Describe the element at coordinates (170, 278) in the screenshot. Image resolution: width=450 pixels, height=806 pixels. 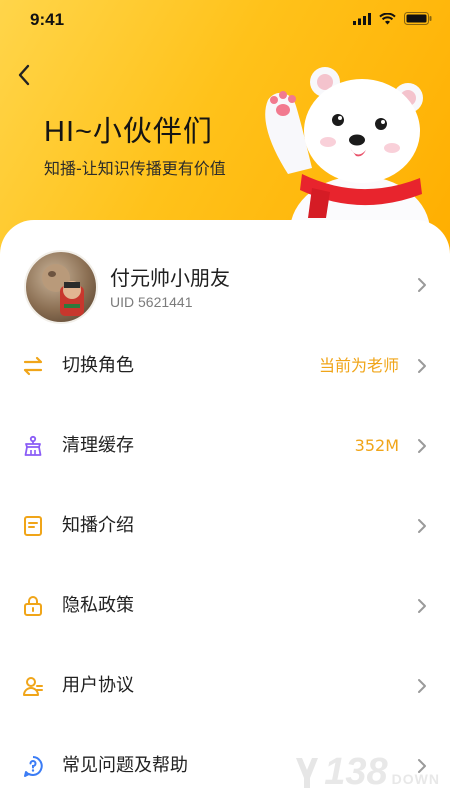
I see `username: 付元帅小朋友` at that location.